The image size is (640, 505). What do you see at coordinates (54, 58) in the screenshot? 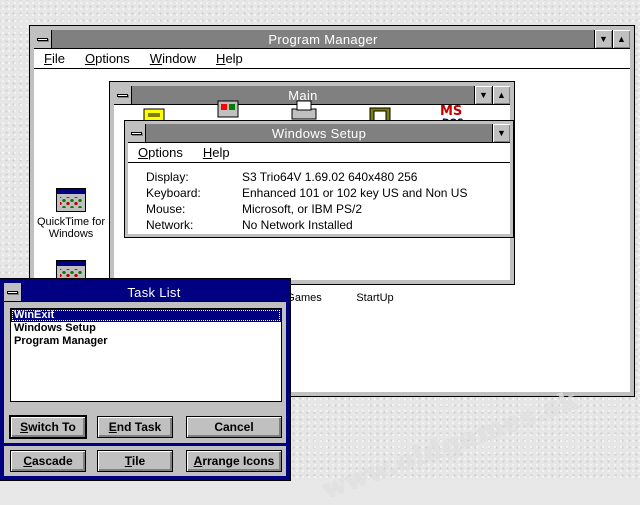
I see `menu-file: File` at bounding box center [54, 58].